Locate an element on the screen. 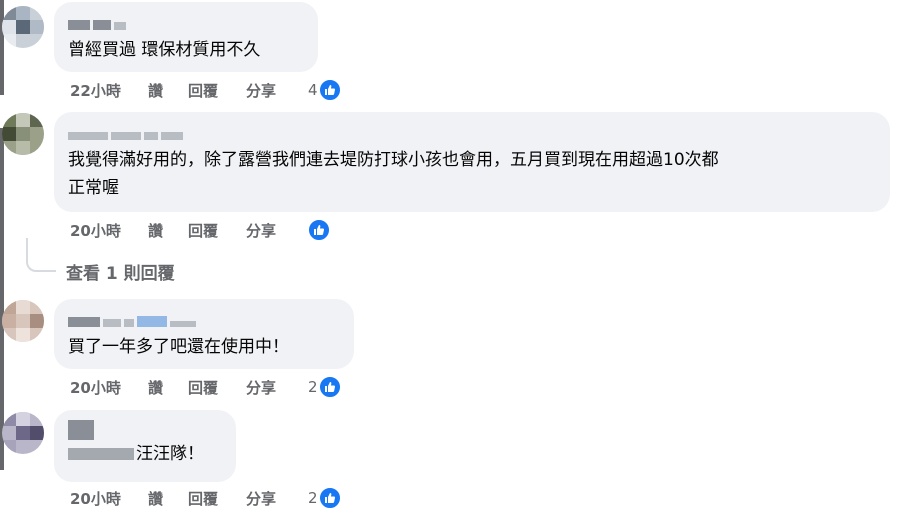 The image size is (905, 510). reaction-count: 4 is located at coordinates (325, 90).